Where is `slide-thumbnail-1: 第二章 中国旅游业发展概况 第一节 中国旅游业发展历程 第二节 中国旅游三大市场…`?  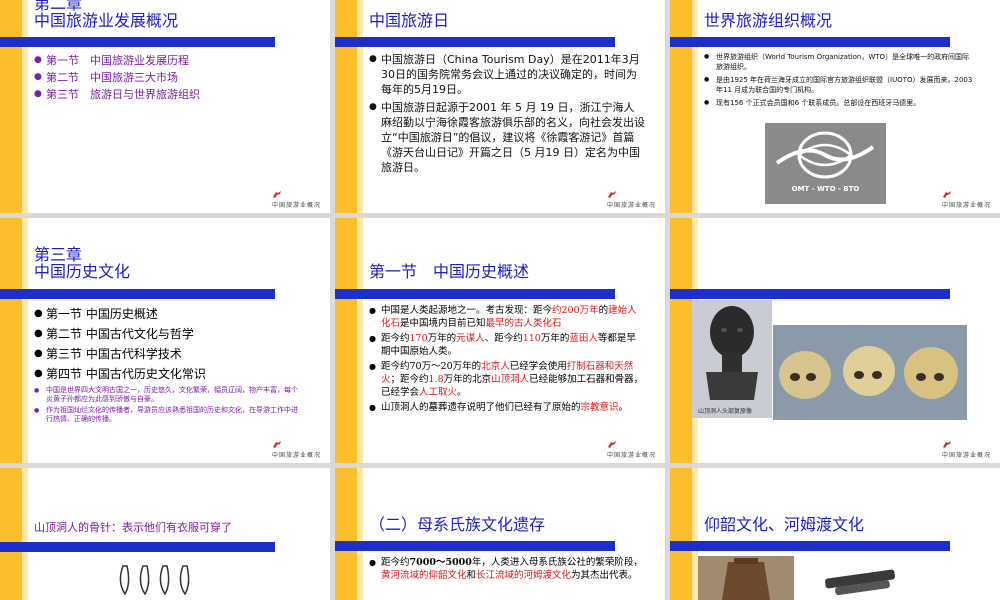
slide-thumbnail-1: 第二章 中国旅游业发展概况 第一节 中国旅游业发展历程 第二节 中国旅游三大市场… is located at coordinates (165, 106).